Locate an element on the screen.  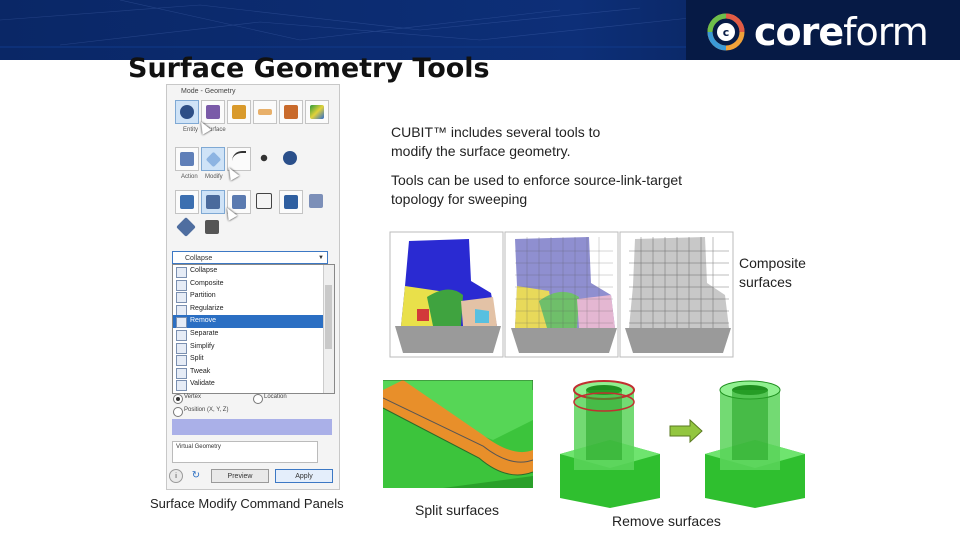
caption-command-panels: Surface Modify Command Panels is located at coordinates (247, 503).